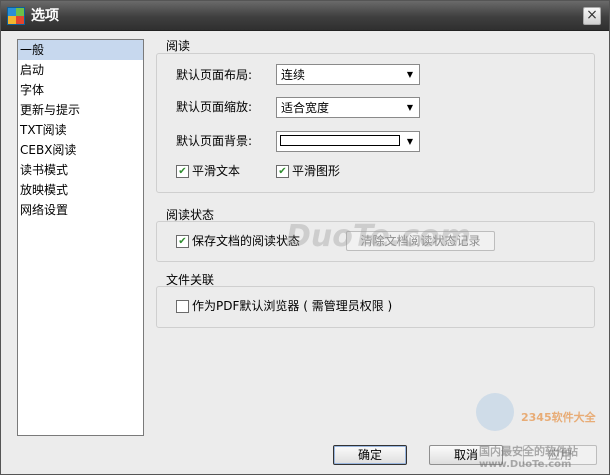 The width and height of the screenshot is (610, 475). Describe the element at coordinates (340, 140) in the screenshot. I see `background-color-swatch` at that location.